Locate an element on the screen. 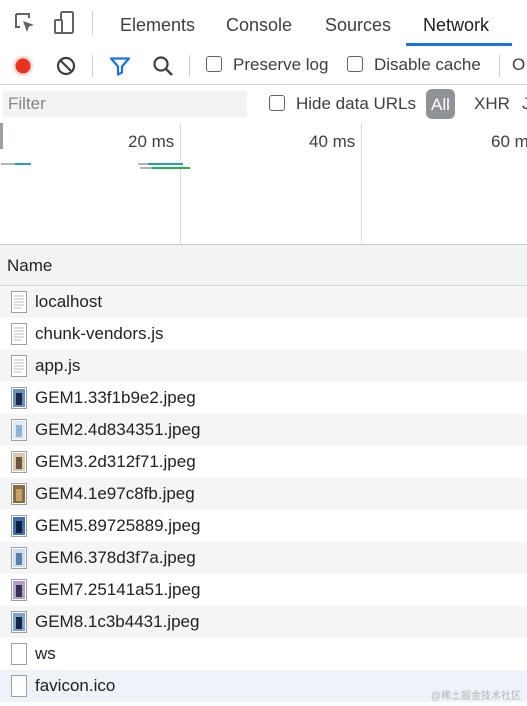 The width and height of the screenshot is (527, 706). watermark: @稀土掘金技术社区 is located at coordinates (475, 696).